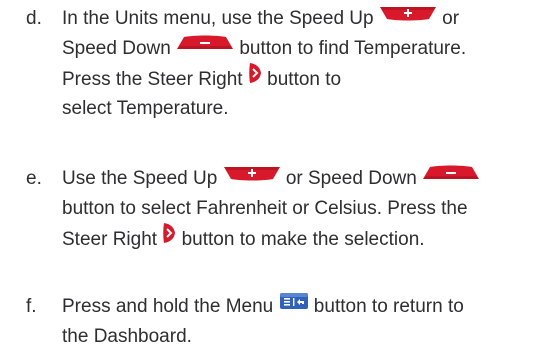  Describe the element at coordinates (34, 18) in the screenshot. I see `step-letter: d.` at that location.